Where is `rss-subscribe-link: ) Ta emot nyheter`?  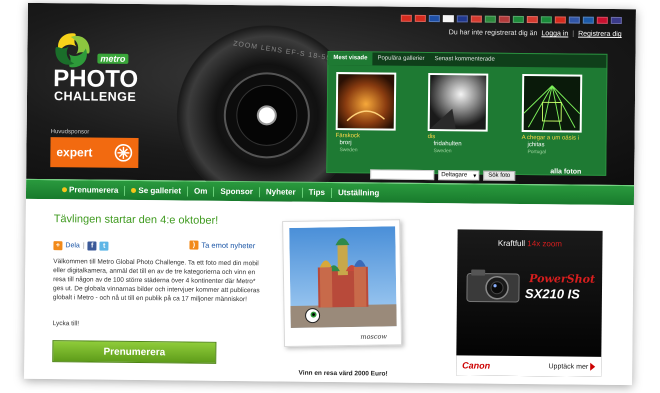 rss-subscribe-link: ) Ta emot nyheter is located at coordinates (222, 245).